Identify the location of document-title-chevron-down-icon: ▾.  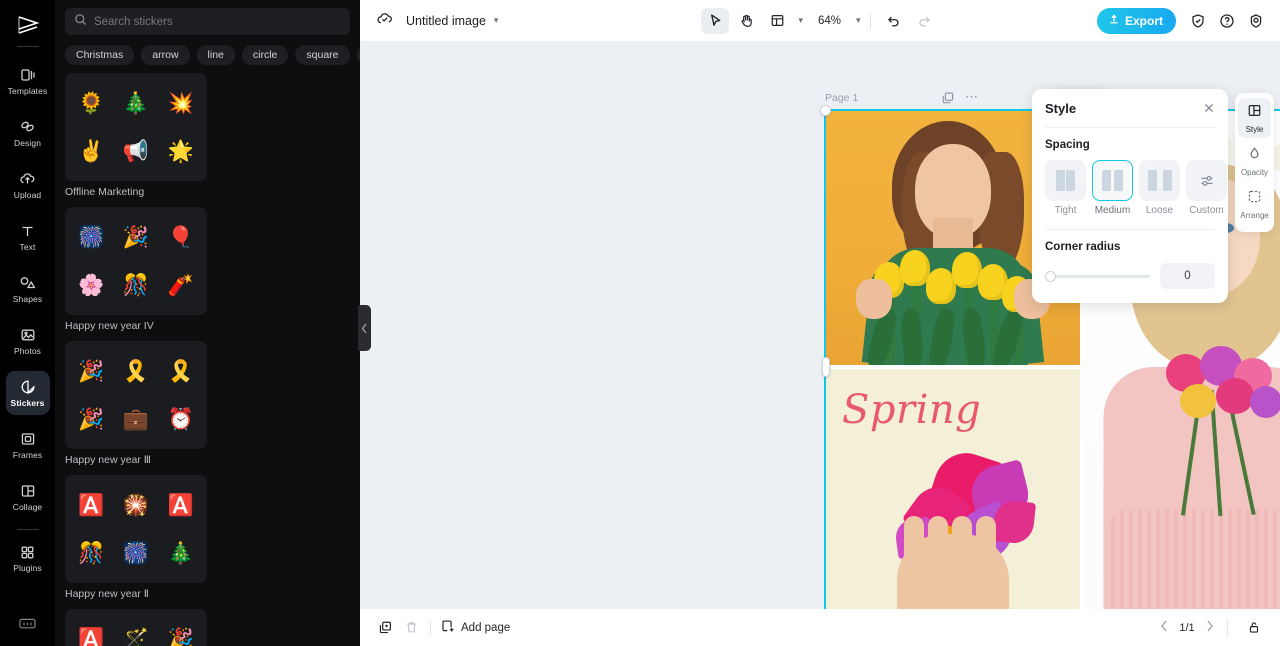
(496, 20).